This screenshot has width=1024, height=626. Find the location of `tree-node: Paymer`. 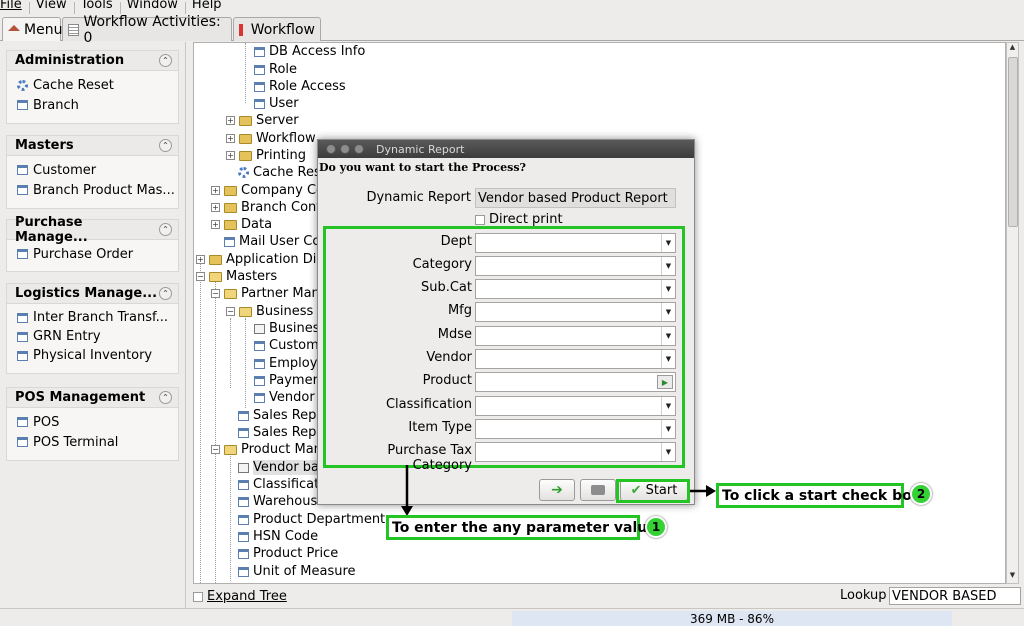

tree-node: Paymer is located at coordinates (286, 380).